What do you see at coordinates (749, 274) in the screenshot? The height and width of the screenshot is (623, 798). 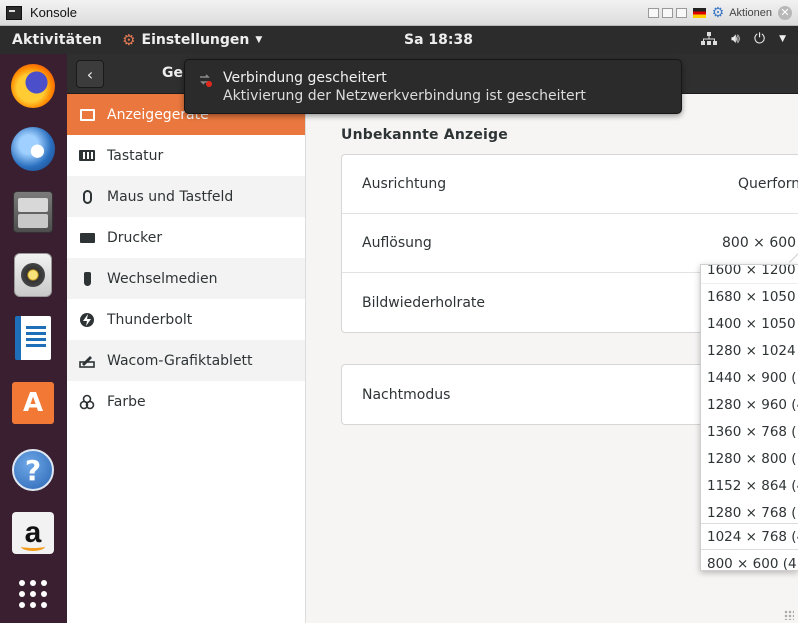 I see `resolution-option: 1600 × 1200 (4` at bounding box center [749, 274].